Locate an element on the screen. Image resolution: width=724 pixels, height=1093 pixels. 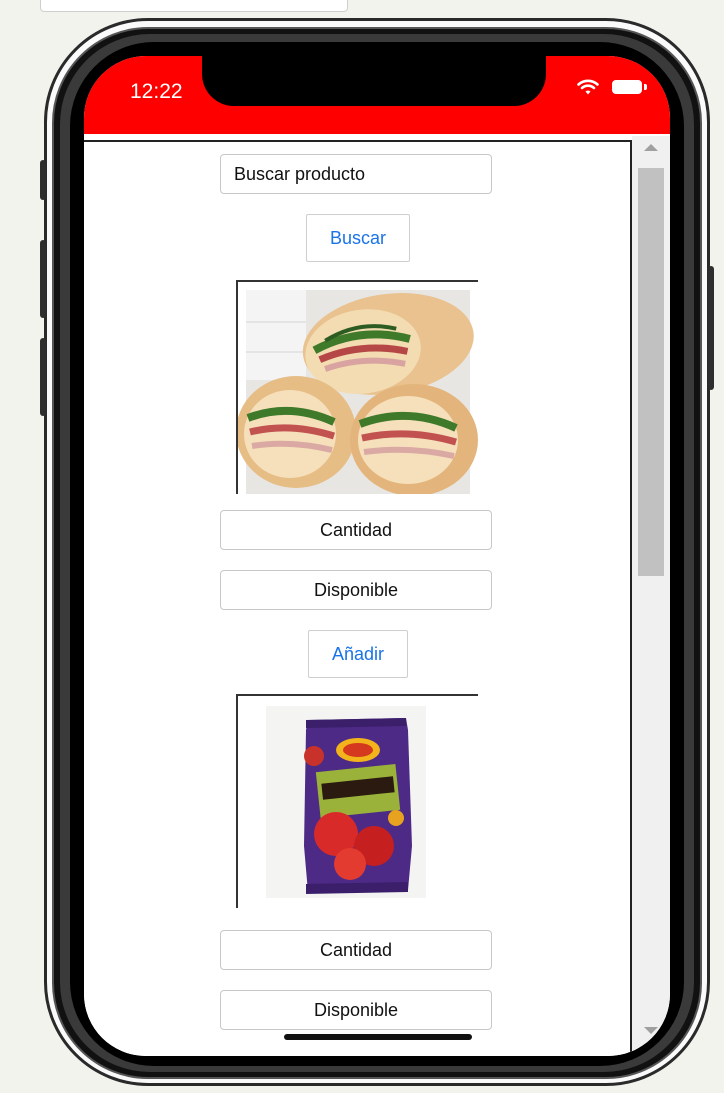
sandwich-image is located at coordinates (358, 392).